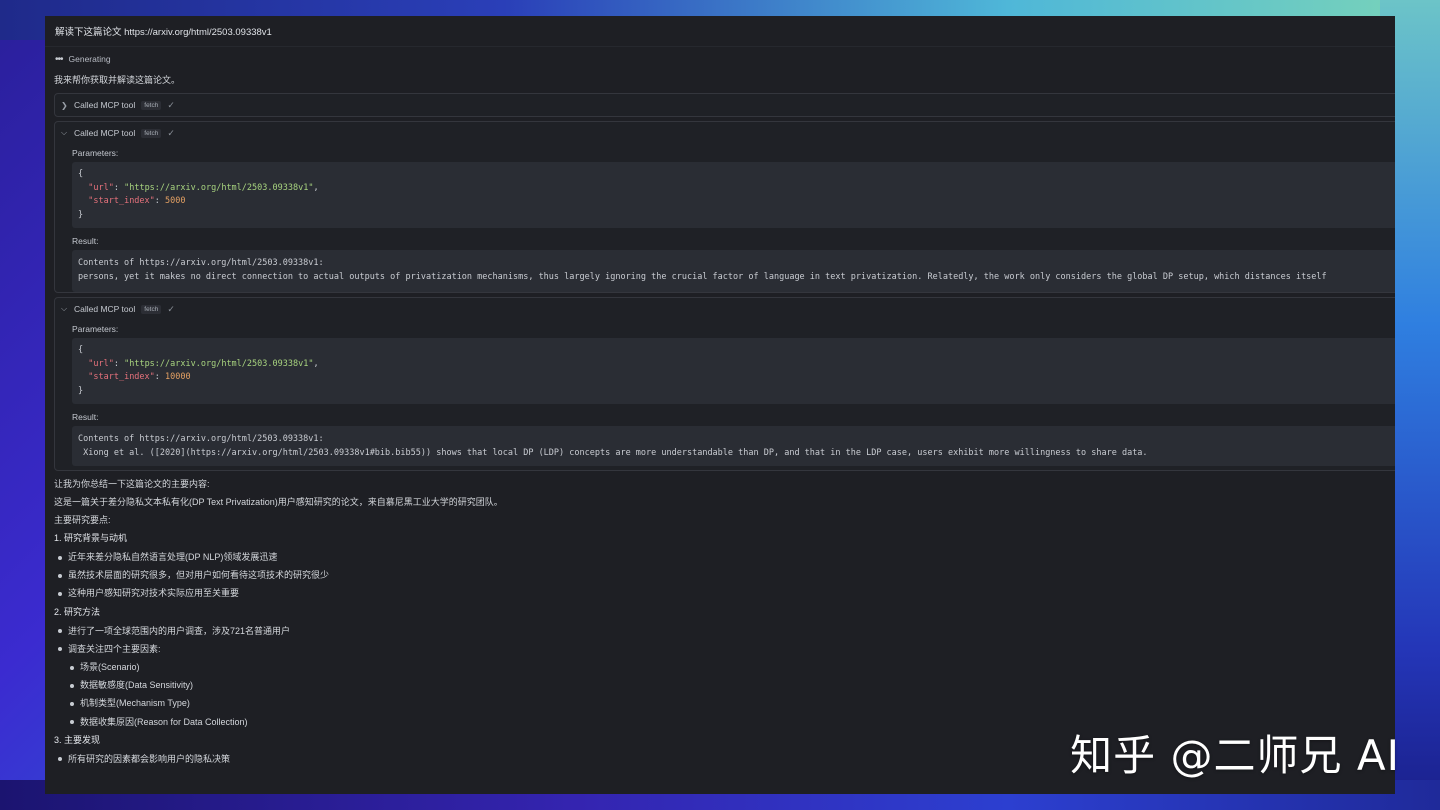  What do you see at coordinates (137, 685) in the screenshot?
I see `list-item-text: 数据敏感度(Data Sensitivity)` at bounding box center [137, 685].